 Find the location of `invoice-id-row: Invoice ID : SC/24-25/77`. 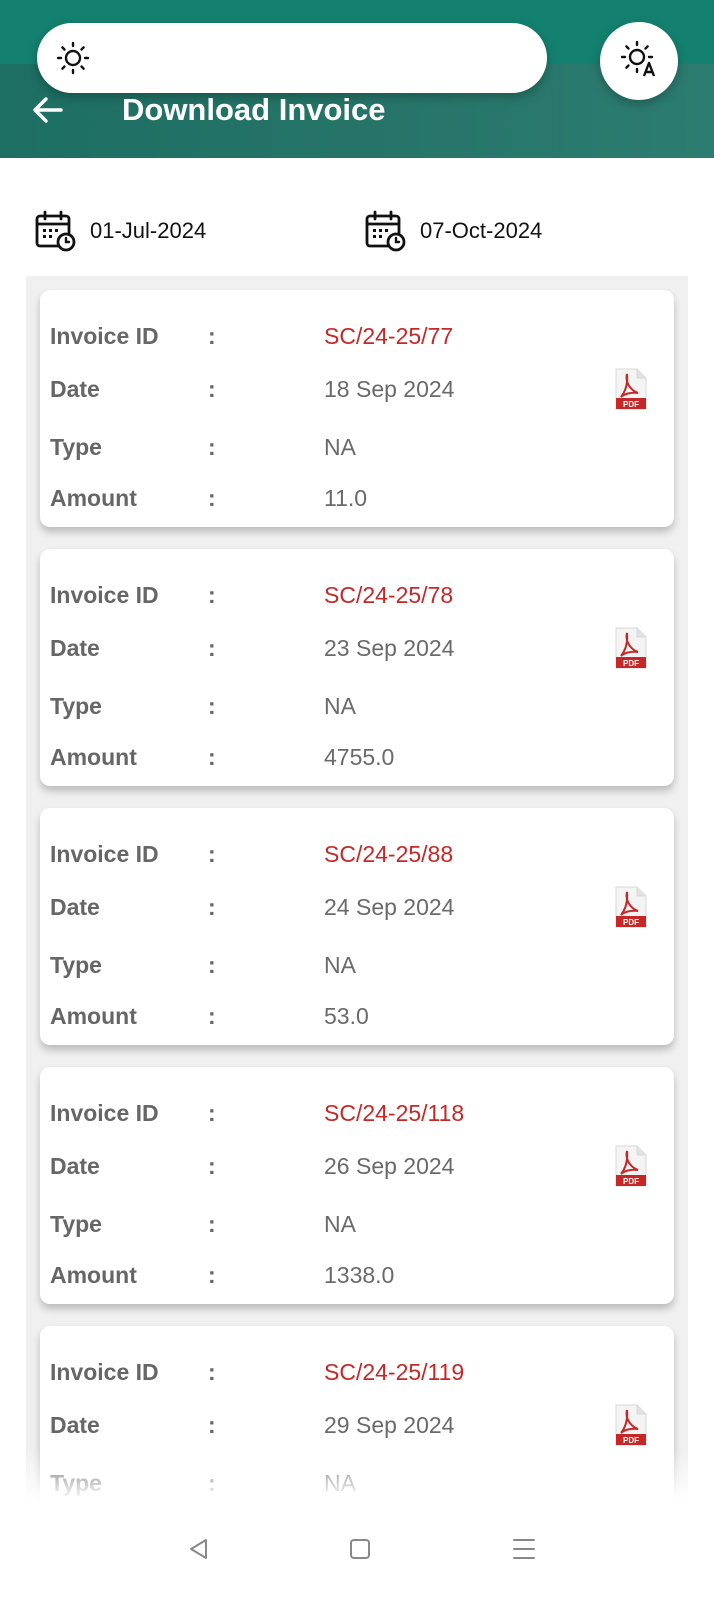

invoice-id-row: Invoice ID : SC/24-25/77 is located at coordinates (357, 336).